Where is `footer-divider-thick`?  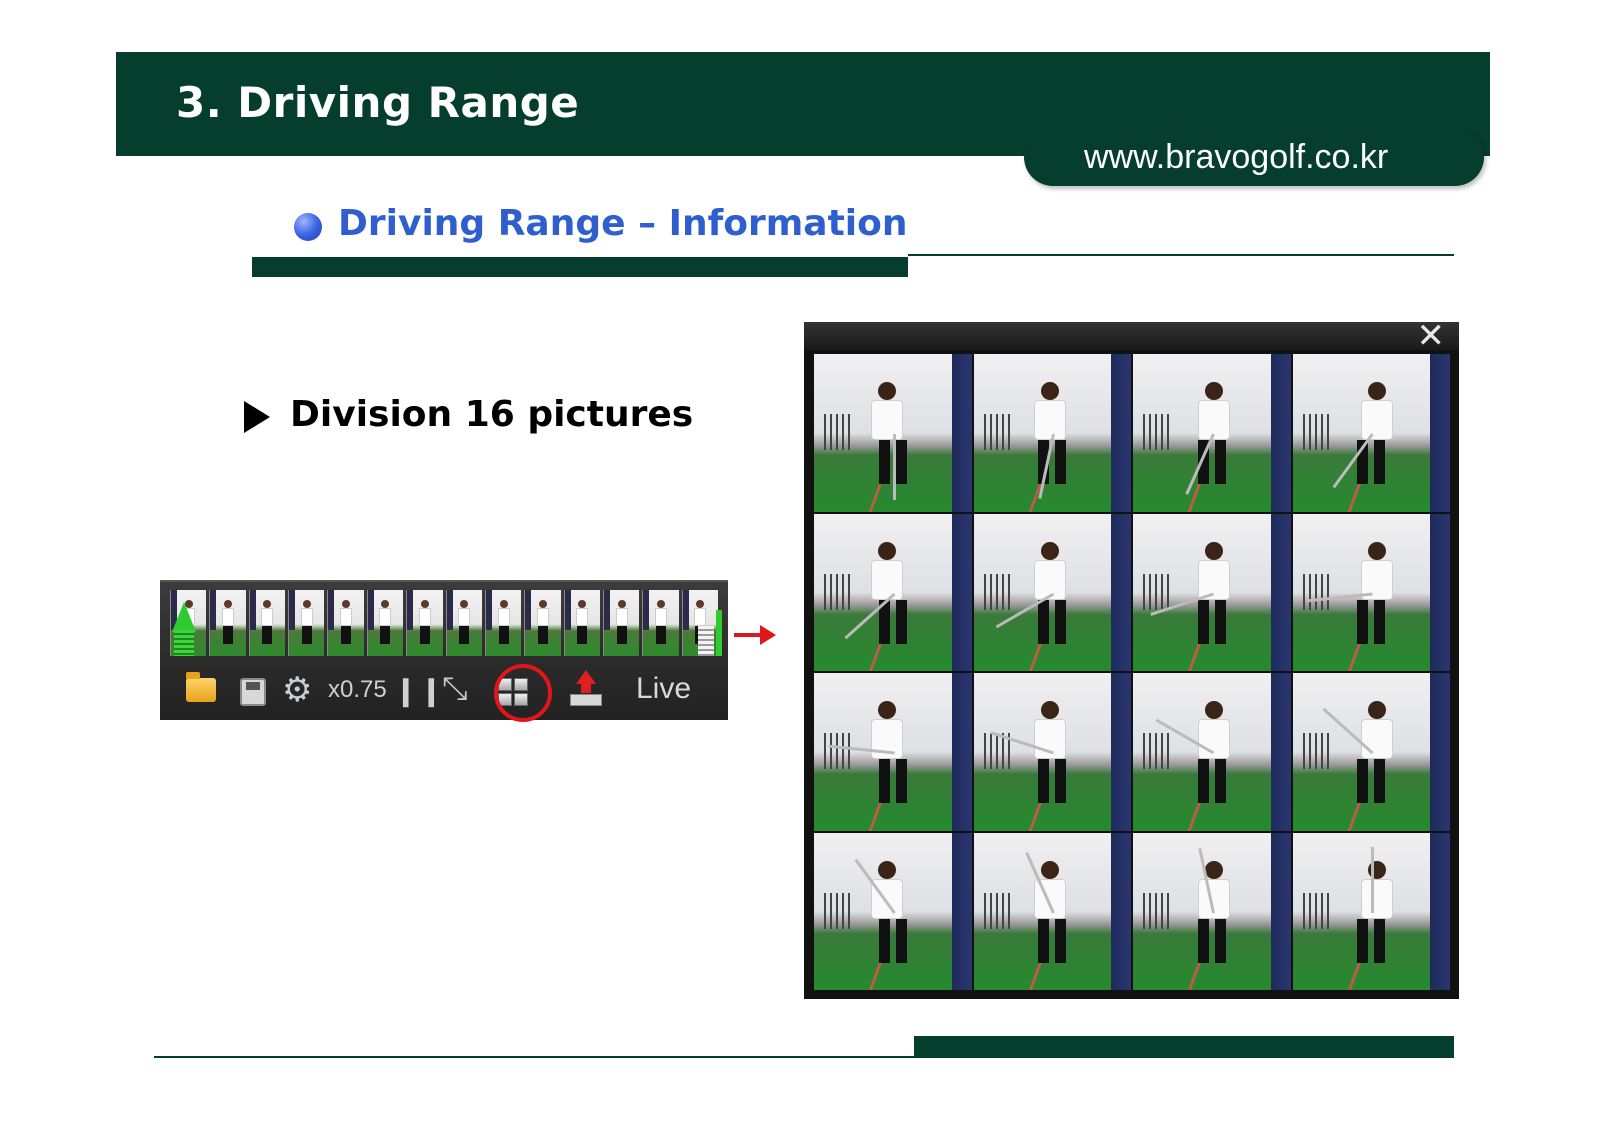 footer-divider-thick is located at coordinates (1184, 1047).